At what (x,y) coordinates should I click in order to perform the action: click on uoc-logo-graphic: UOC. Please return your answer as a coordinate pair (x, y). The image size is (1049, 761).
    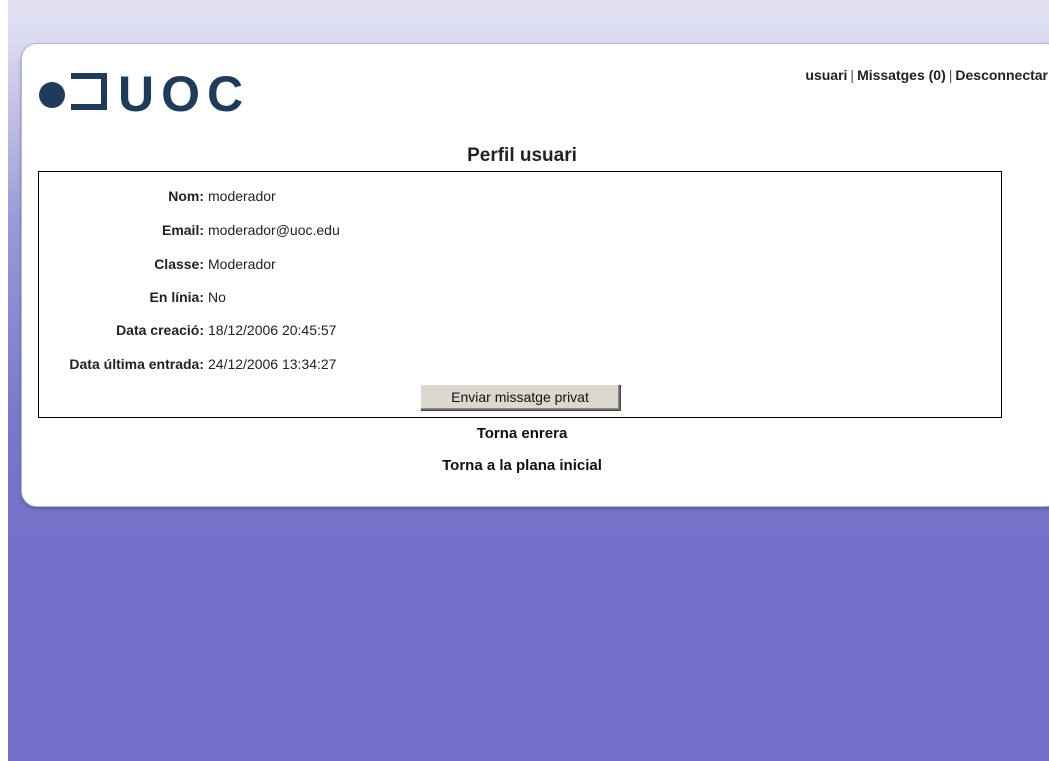
    Looking at the image, I should click on (144, 93).